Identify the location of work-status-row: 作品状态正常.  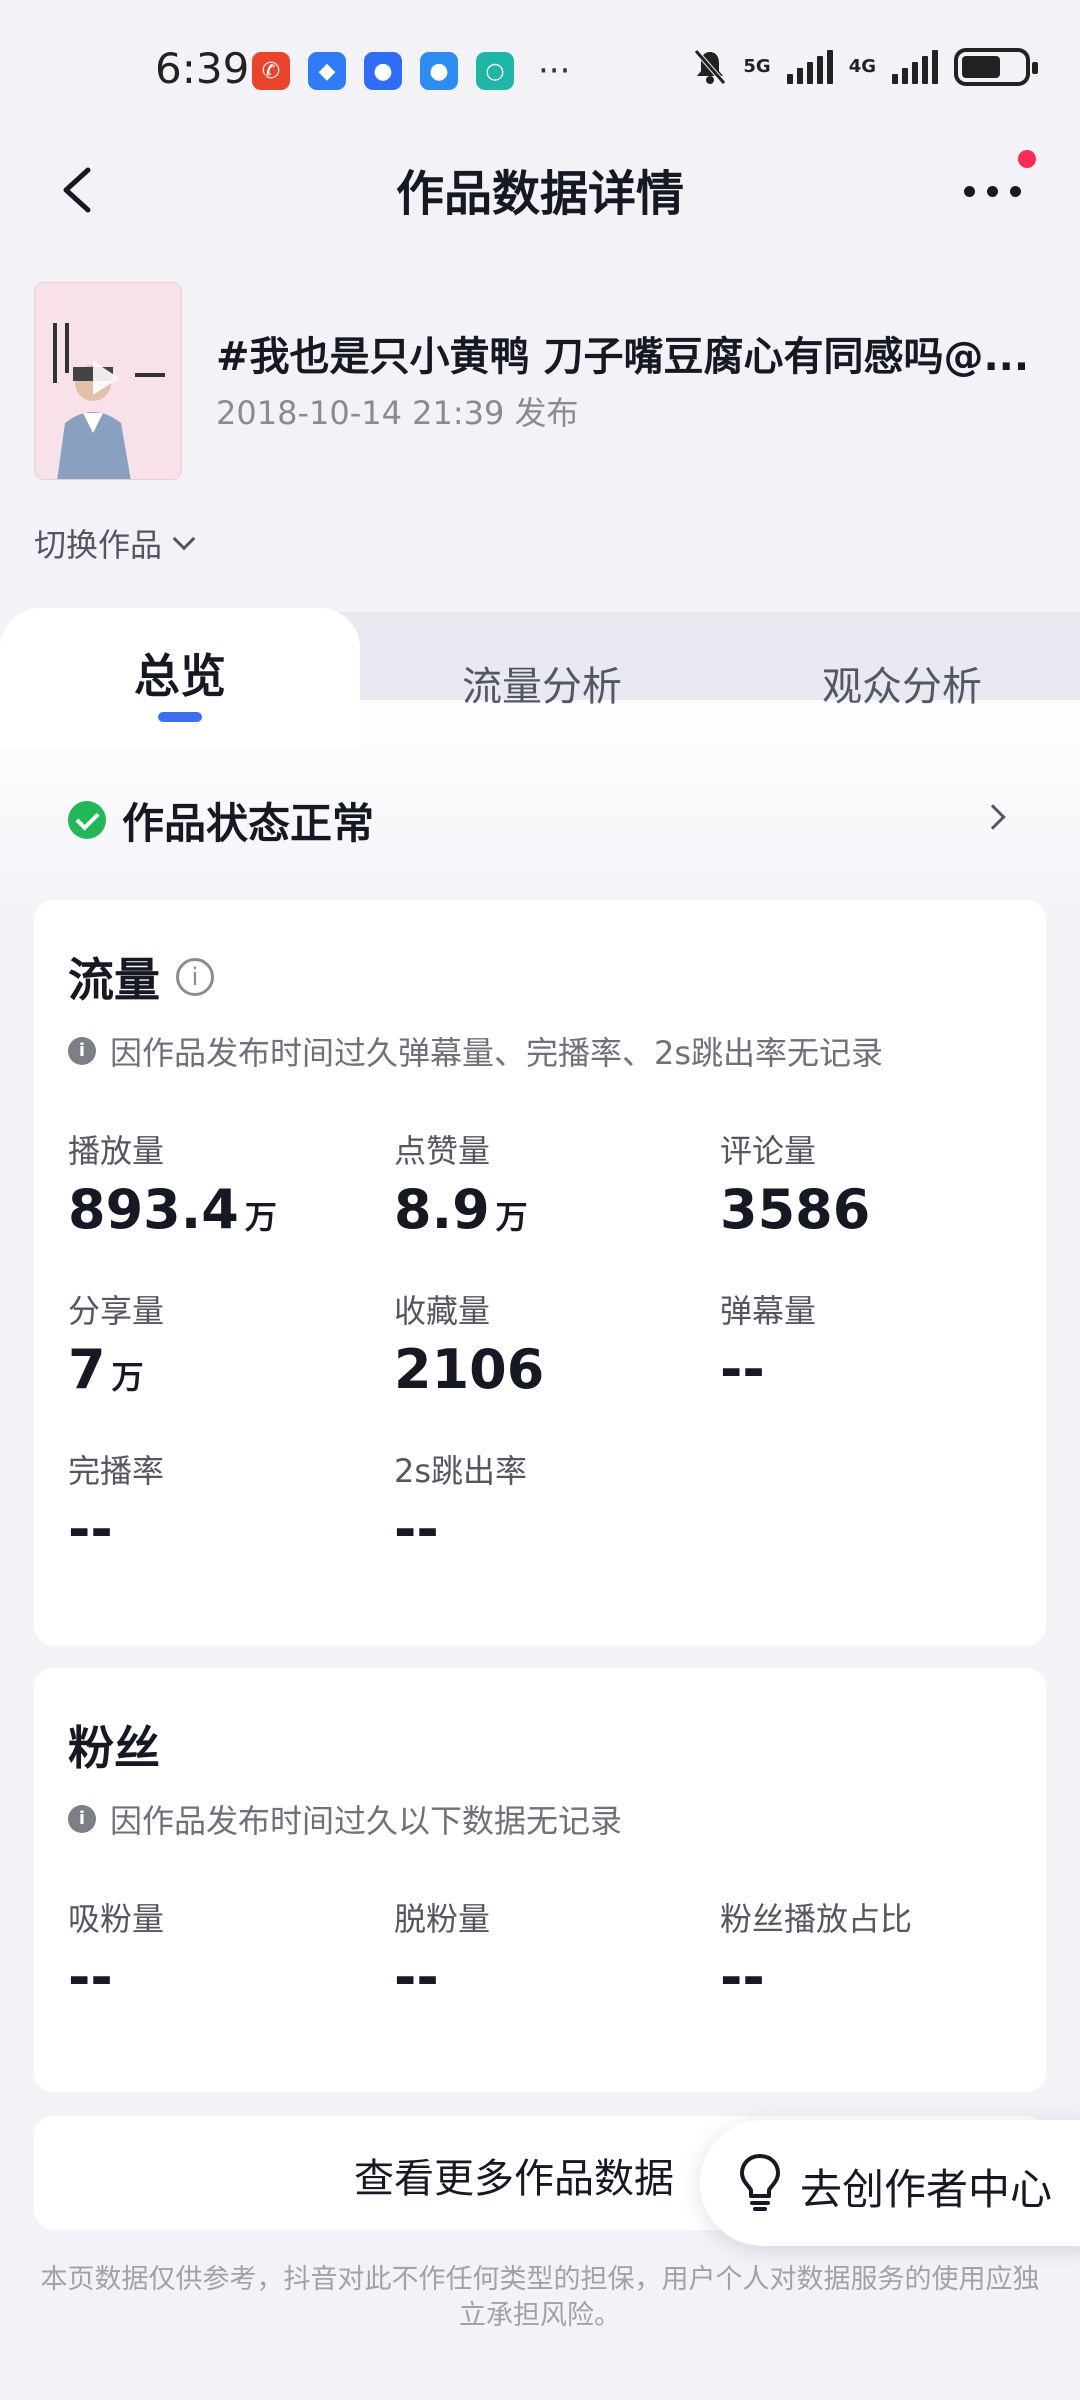
(543, 820).